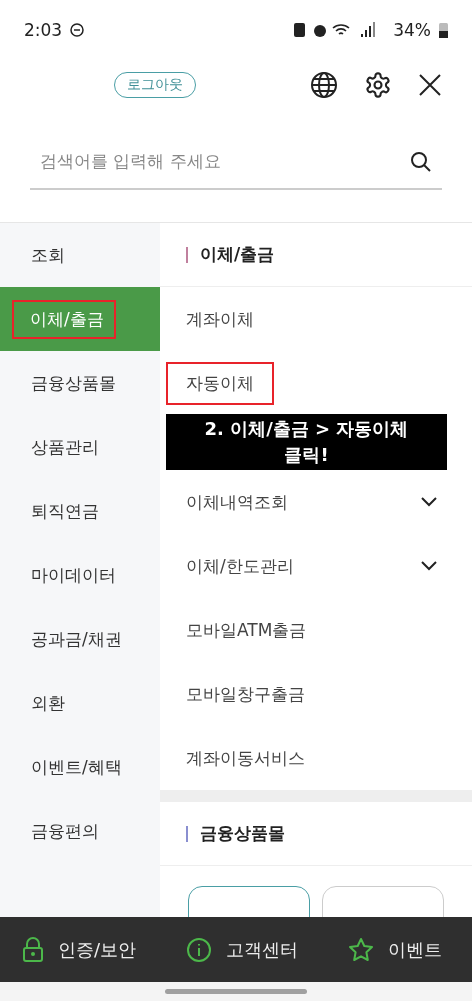 The height and width of the screenshot is (1001, 472). I want to click on category-item: 상품관리, so click(62, 447).